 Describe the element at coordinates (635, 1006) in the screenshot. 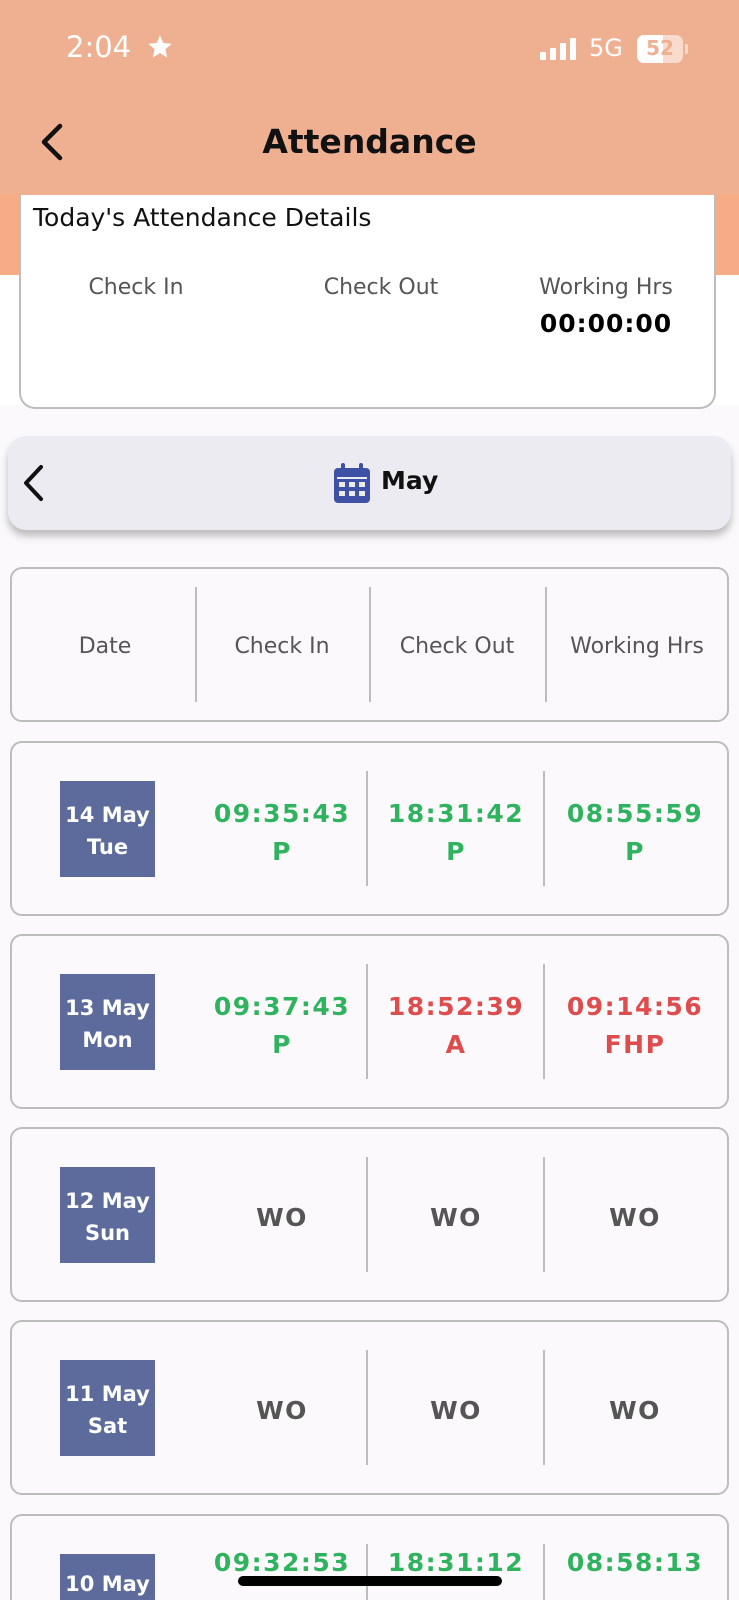

I see `working-hrs-time: 09:14:56` at that location.